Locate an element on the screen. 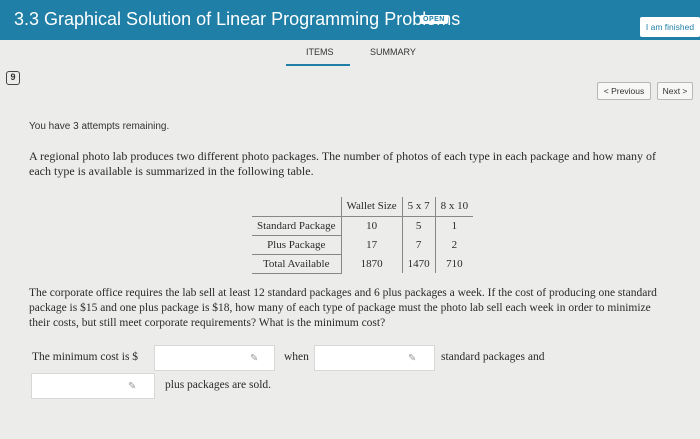 This screenshot has height=439, width=700. column-header-8x10: 8 x 10 is located at coordinates (454, 207).